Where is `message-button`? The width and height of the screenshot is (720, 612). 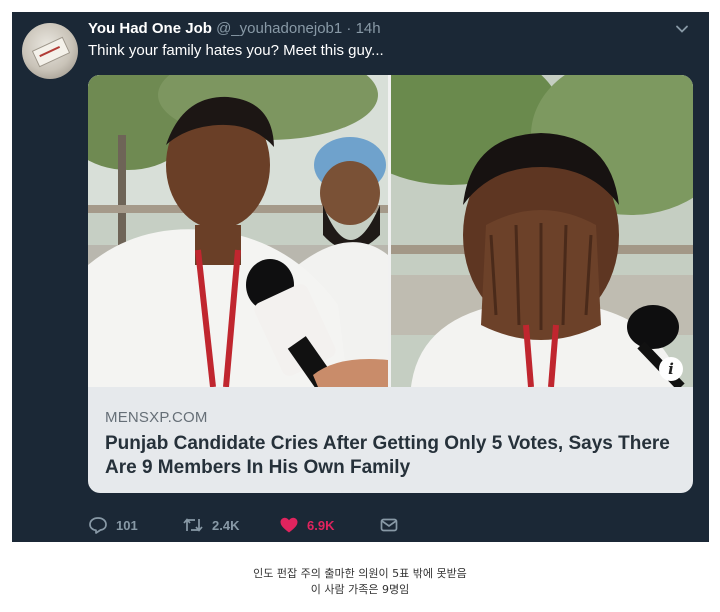 message-button is located at coordinates (389, 525).